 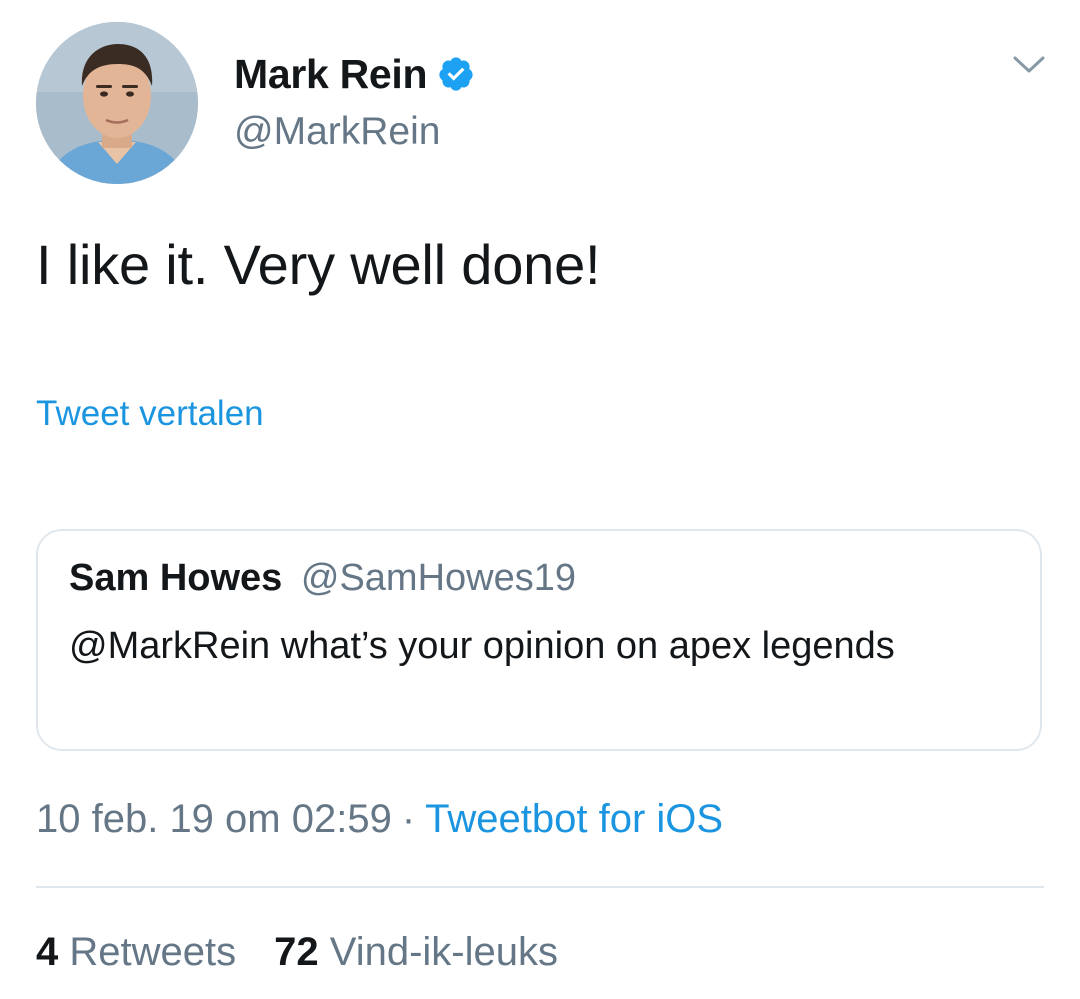 I want to click on tweet-text: I like it. Very well done!, so click(x=318, y=264).